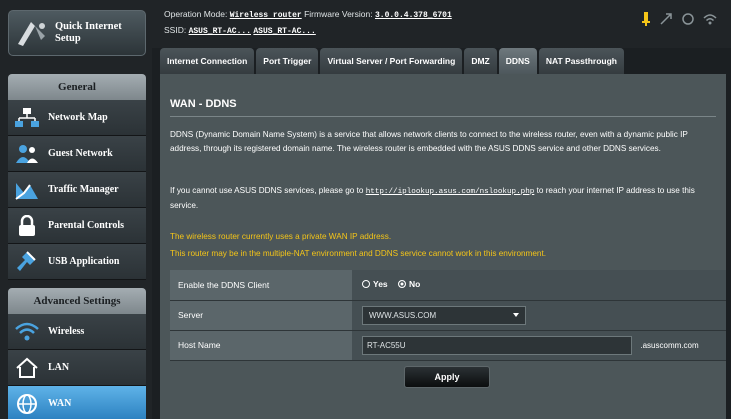 The image size is (731, 419). I want to click on quick-internet-setup-button: Quick Internet Setup, so click(77, 33).